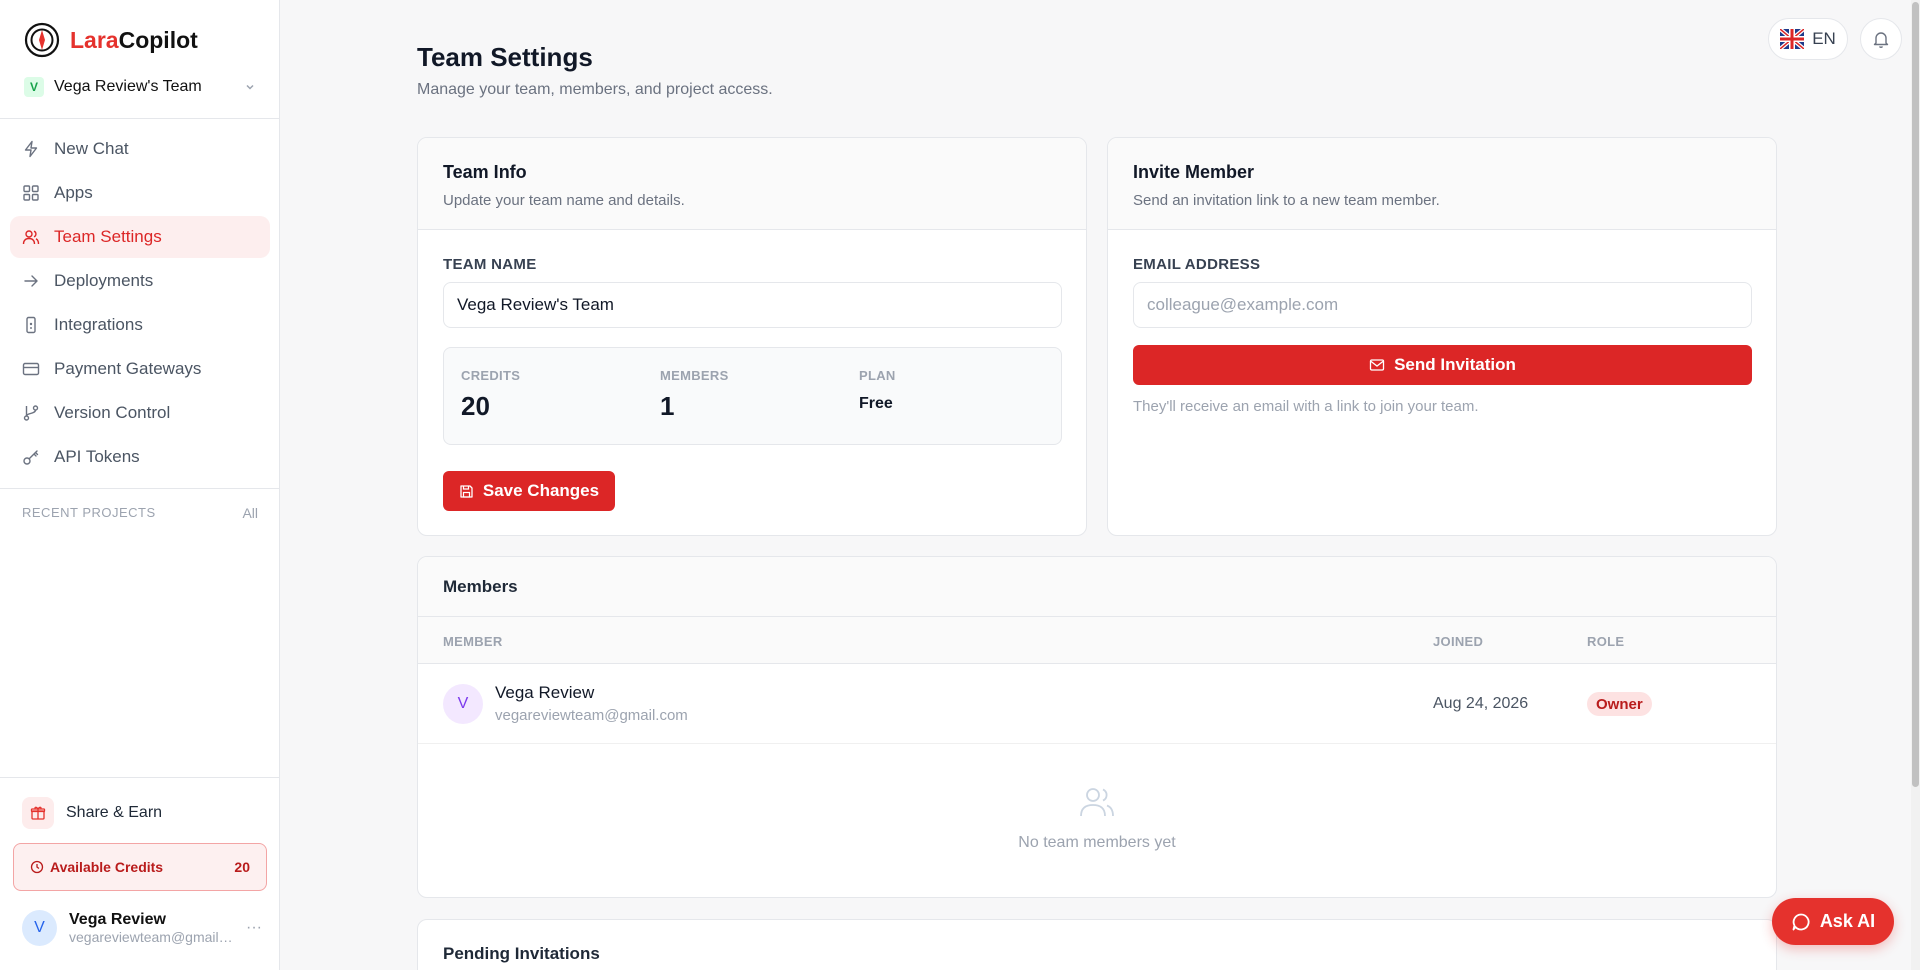 This screenshot has width=1920, height=970. What do you see at coordinates (752, 305) in the screenshot?
I see `team-name-input` at bounding box center [752, 305].